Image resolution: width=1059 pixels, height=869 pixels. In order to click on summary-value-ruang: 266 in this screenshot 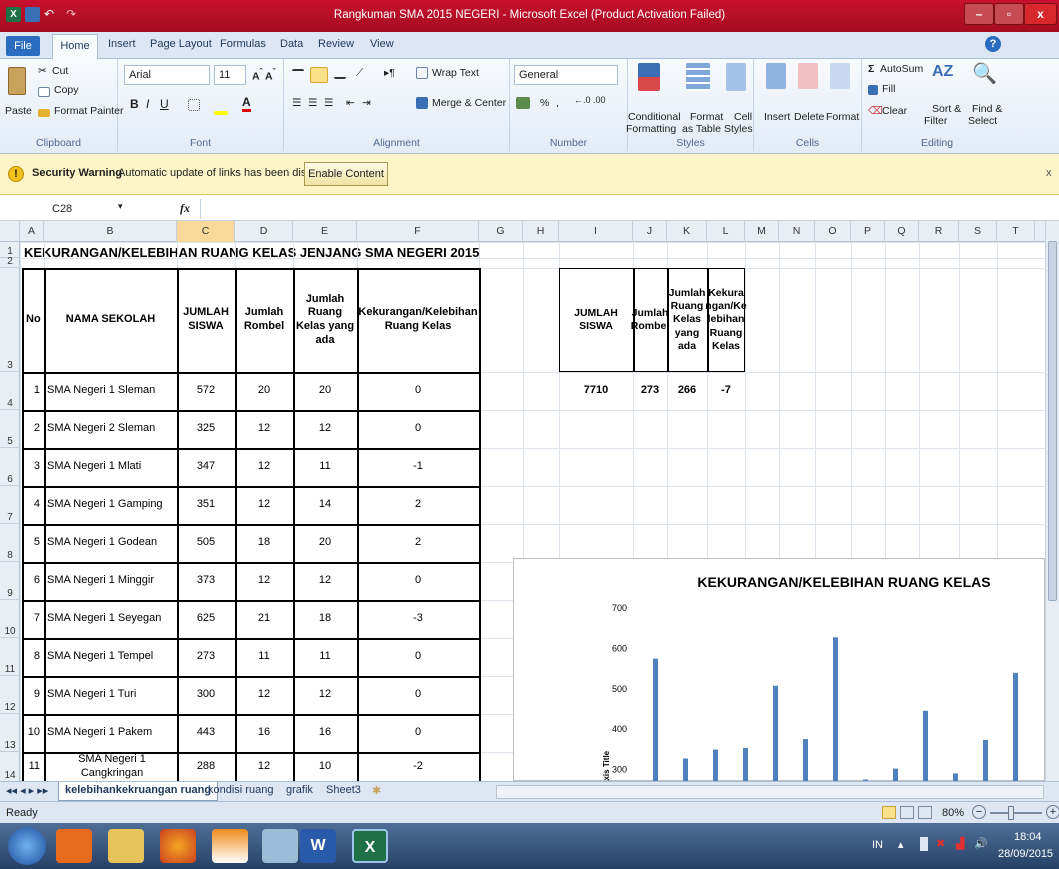, I will do `click(687, 391)`.